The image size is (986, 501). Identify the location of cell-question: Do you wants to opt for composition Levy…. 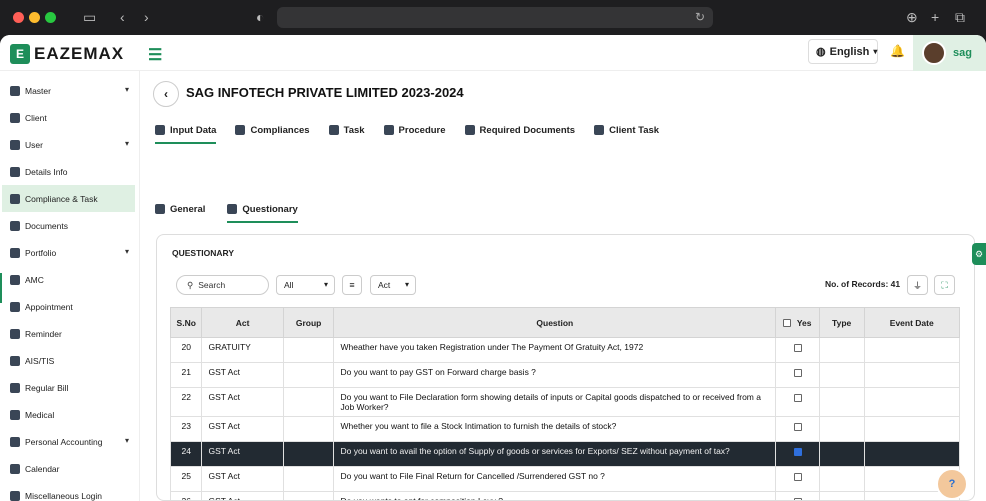
(555, 495).